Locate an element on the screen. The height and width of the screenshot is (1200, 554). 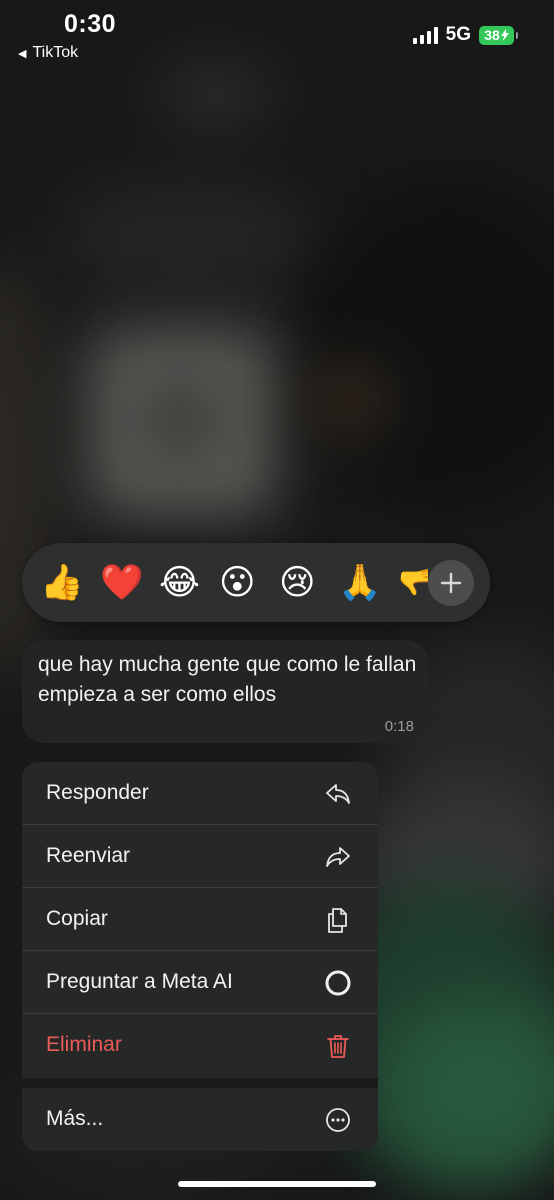
home-indicator is located at coordinates (277, 1184).